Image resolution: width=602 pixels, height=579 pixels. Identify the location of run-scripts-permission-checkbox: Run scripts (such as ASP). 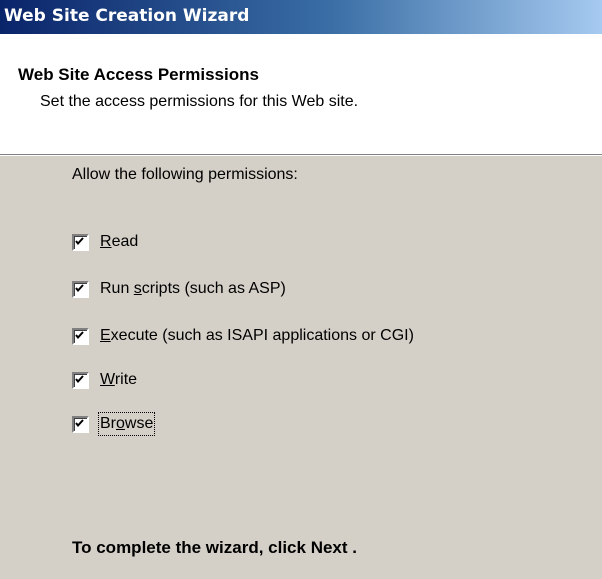
(179, 289).